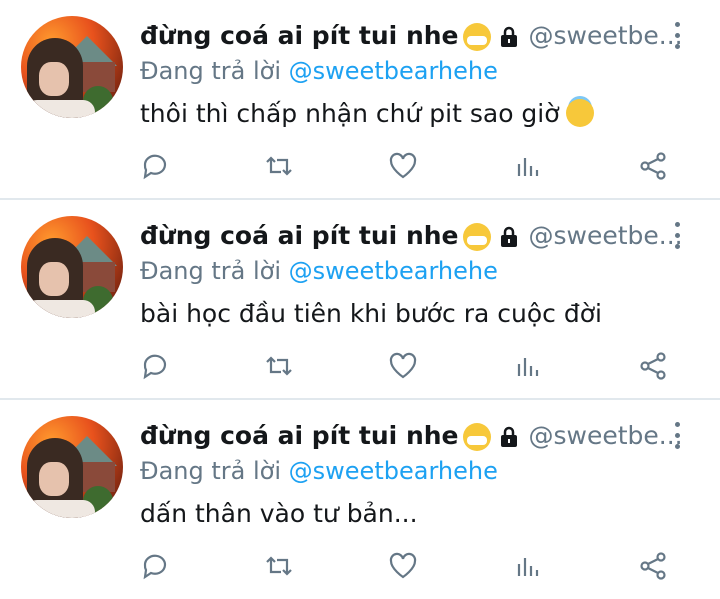  I want to click on tweet-text: thôi thì chấp nhận chứ pit sao giờ, so click(367, 114).